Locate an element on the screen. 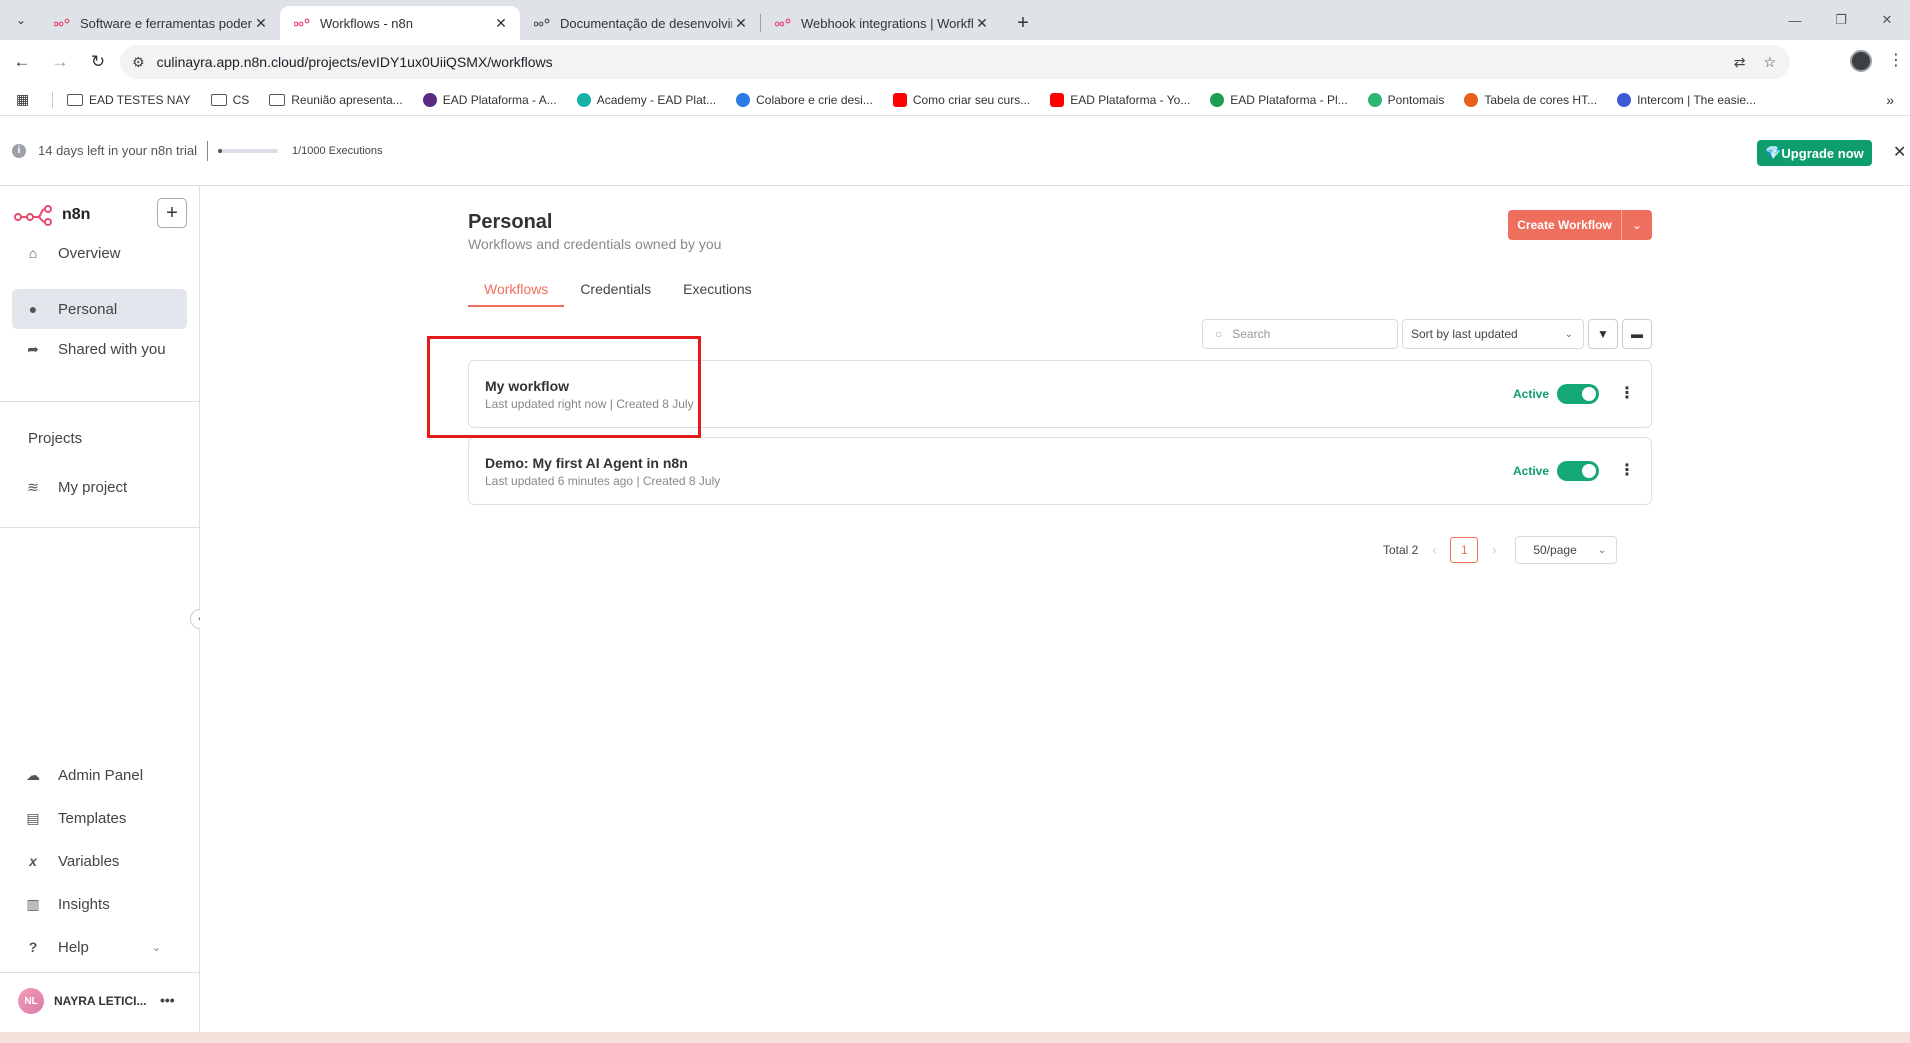 This screenshot has width=1910, height=1043. tab-title: Workflows - n8n is located at coordinates (366, 23).